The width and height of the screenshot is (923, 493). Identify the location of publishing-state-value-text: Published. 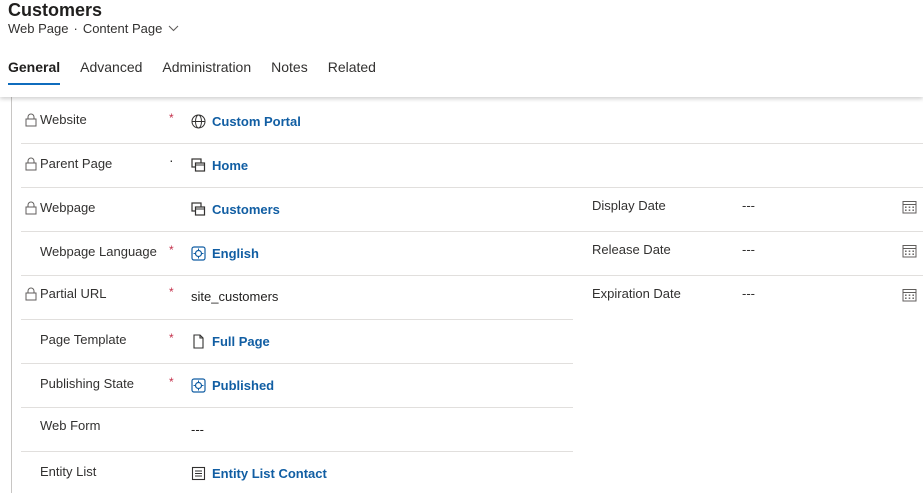
(243, 385).